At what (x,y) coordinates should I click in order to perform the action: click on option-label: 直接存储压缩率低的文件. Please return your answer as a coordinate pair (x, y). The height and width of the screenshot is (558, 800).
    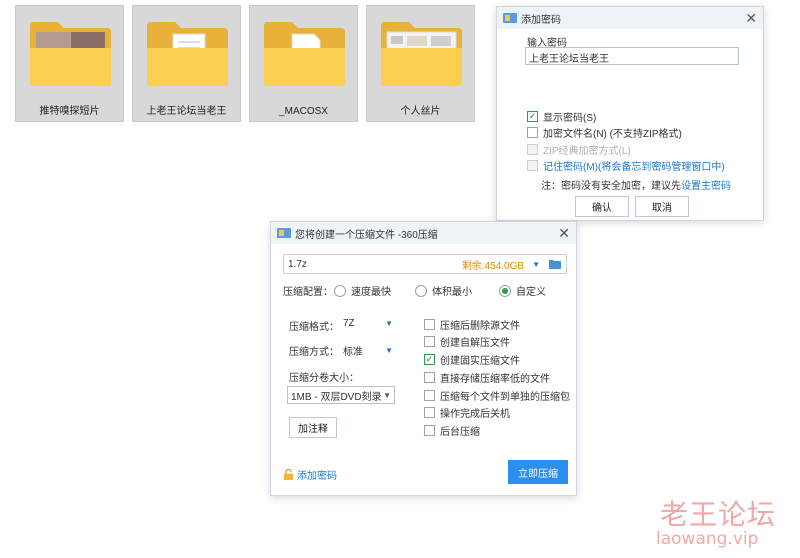
    Looking at the image, I should click on (495, 379).